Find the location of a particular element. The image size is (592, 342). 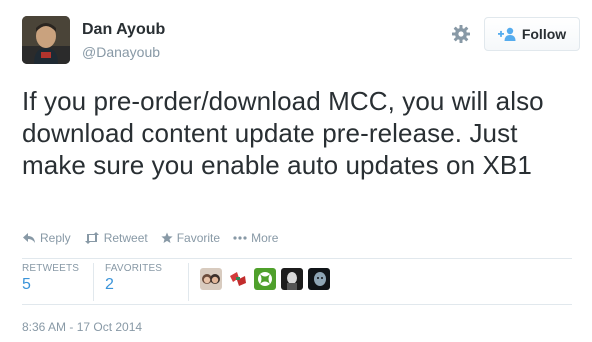

reply-action: Reply is located at coordinates (46, 238).